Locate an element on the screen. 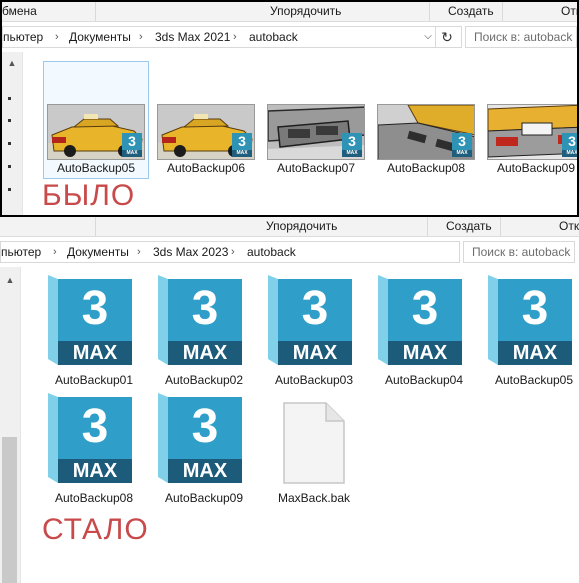 The height and width of the screenshot is (583, 579). file-item: 3 MAX AutoBackup01 is located at coordinates (100, 335).